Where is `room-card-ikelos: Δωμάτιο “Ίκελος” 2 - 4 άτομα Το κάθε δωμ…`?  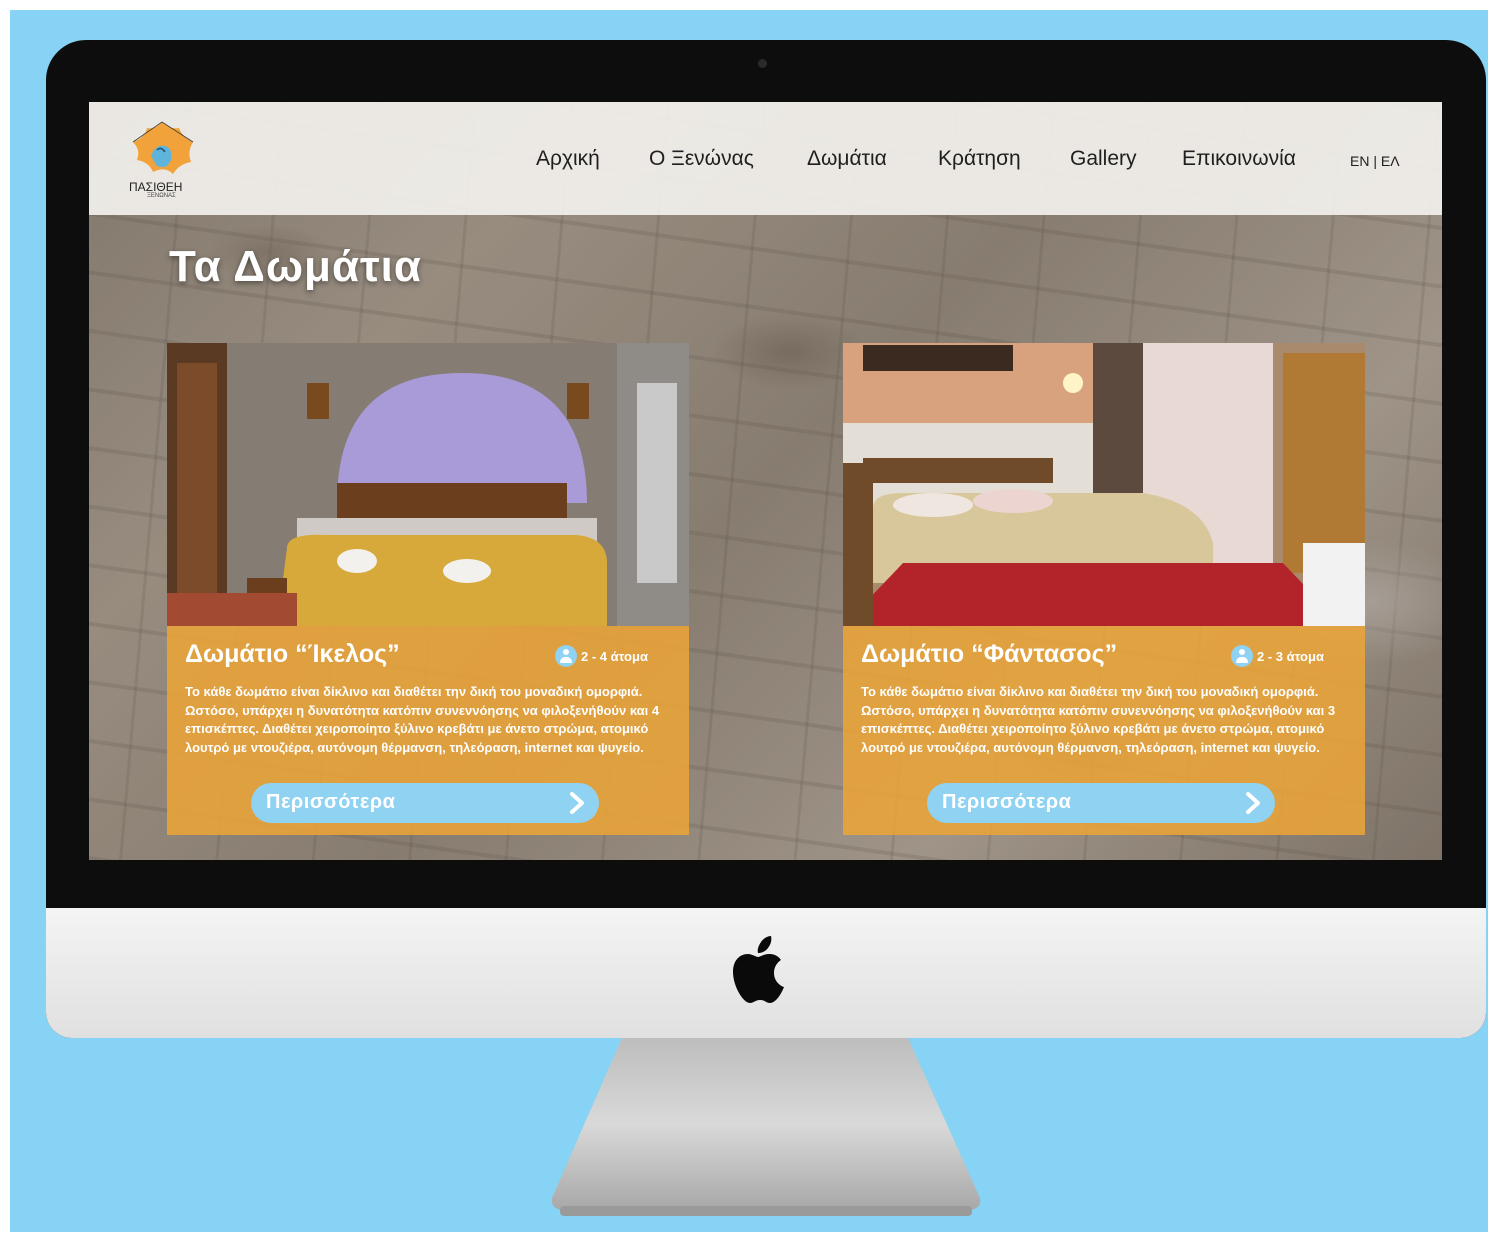
room-card-ikelos: Δωμάτιο “Ίκελος” 2 - 4 άτομα Το κάθε δωμ… is located at coordinates (428, 589).